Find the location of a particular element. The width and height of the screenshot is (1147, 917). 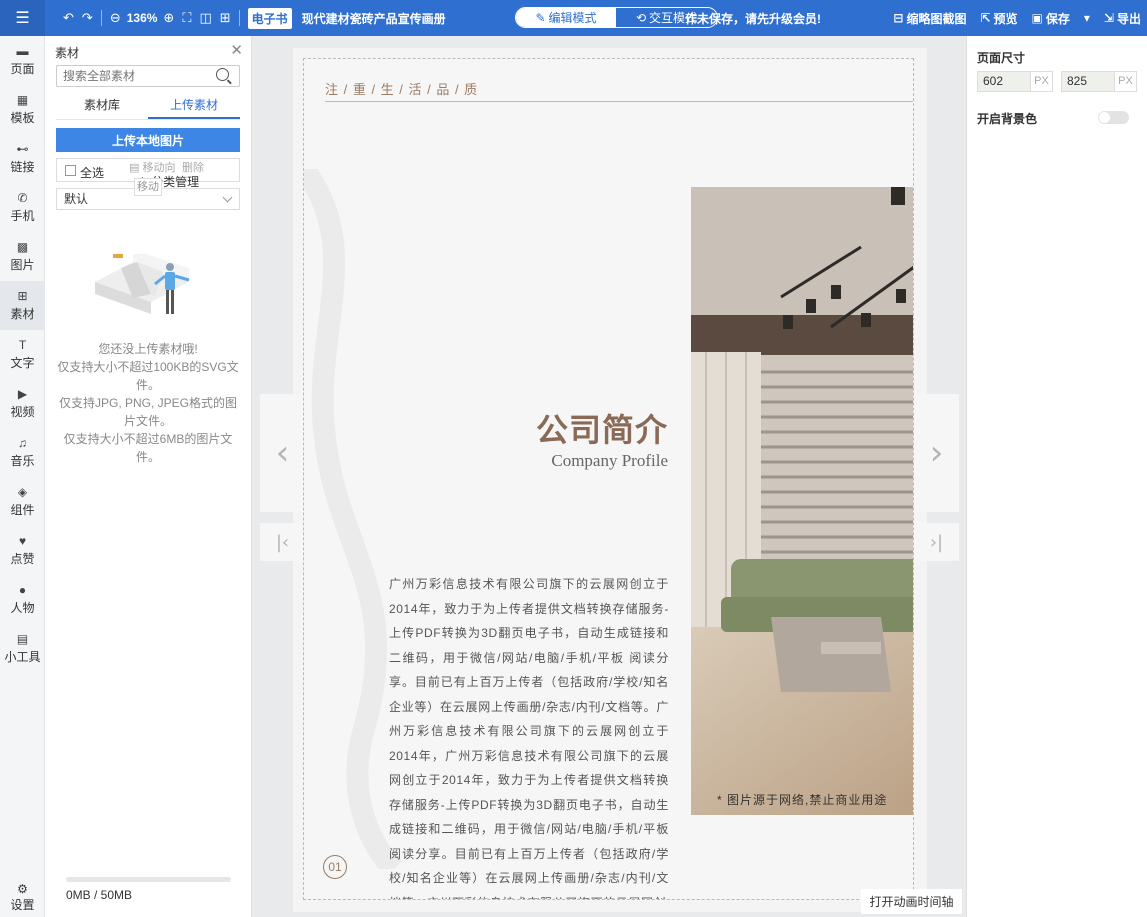

open-timeline-button: 打开动画时间轴 is located at coordinates (911, 901).